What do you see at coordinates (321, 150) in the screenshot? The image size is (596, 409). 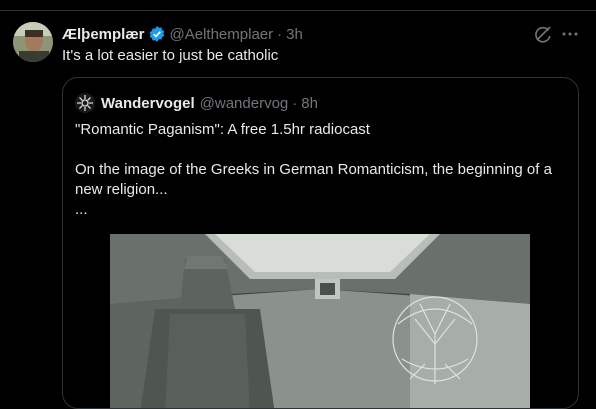 I see `quoted-text-line` at bounding box center [321, 150].